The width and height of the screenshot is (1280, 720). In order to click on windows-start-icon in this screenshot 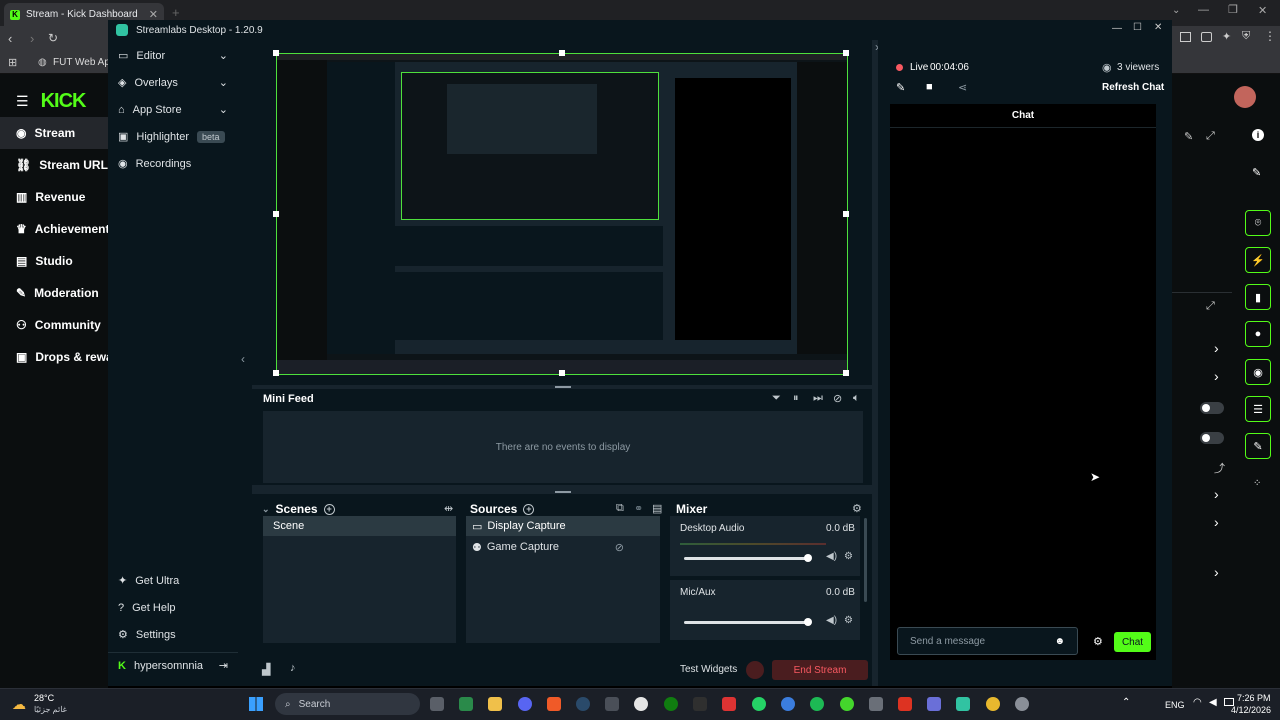, I will do `click(256, 704)`.